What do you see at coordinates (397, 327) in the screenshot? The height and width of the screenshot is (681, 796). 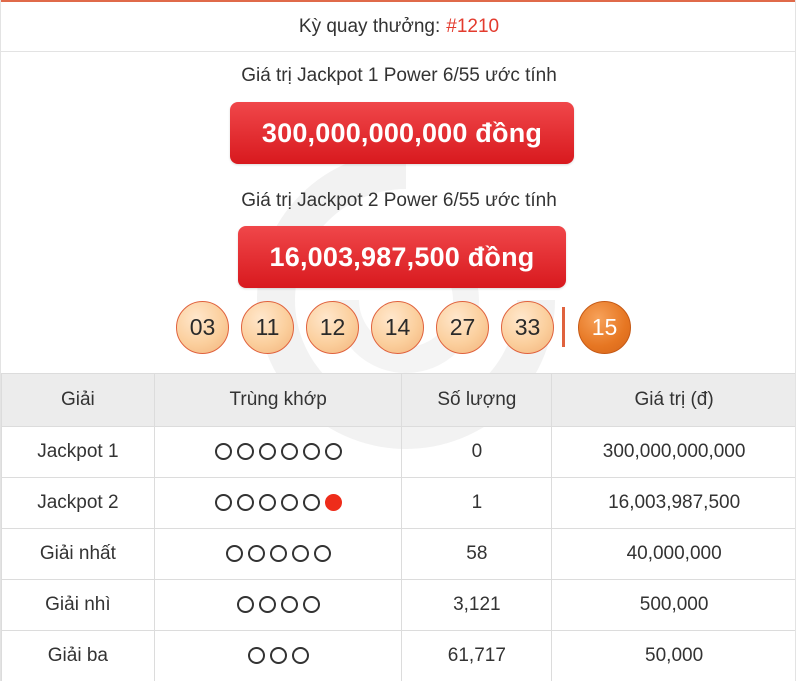 I see `number-ball: 14` at bounding box center [397, 327].